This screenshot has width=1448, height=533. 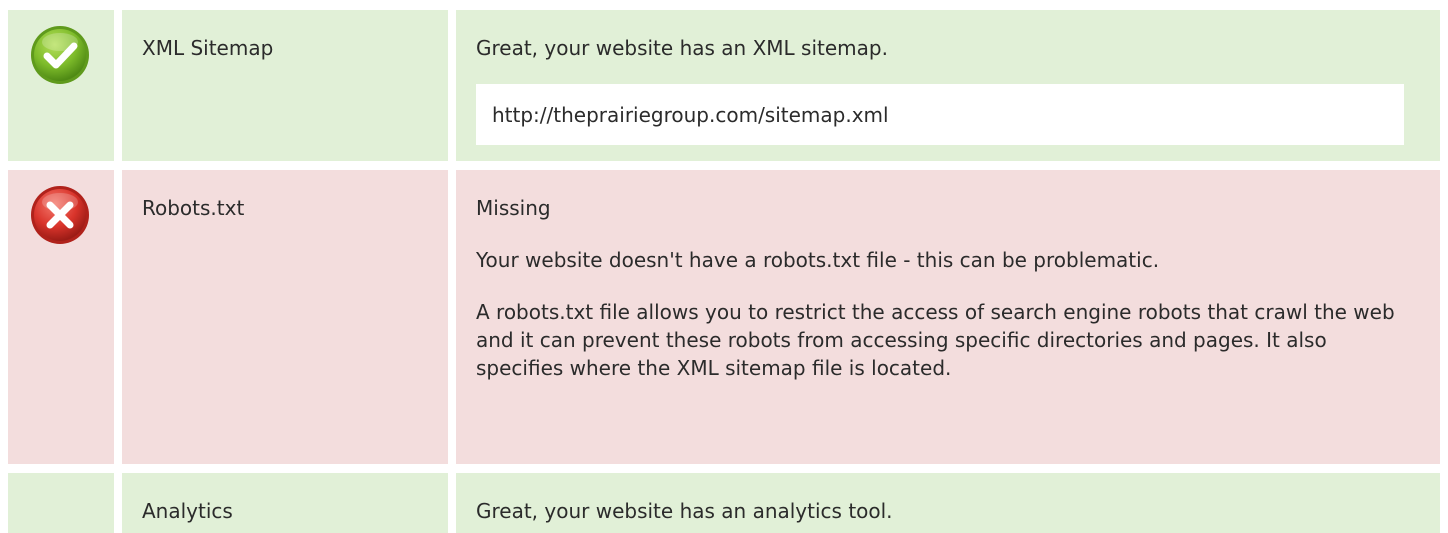 I want to click on check-title-cell: Robots.txt, so click(x=285, y=317).